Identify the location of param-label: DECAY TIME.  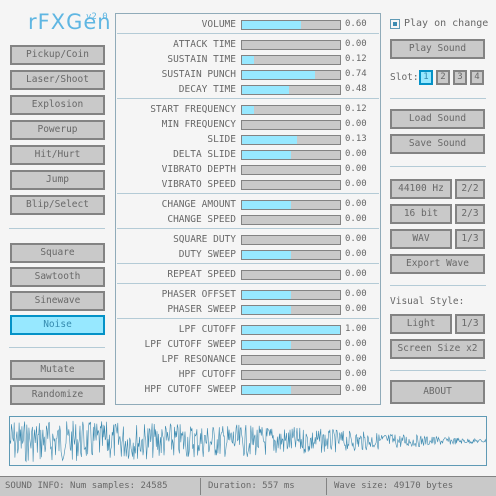
(207, 89).